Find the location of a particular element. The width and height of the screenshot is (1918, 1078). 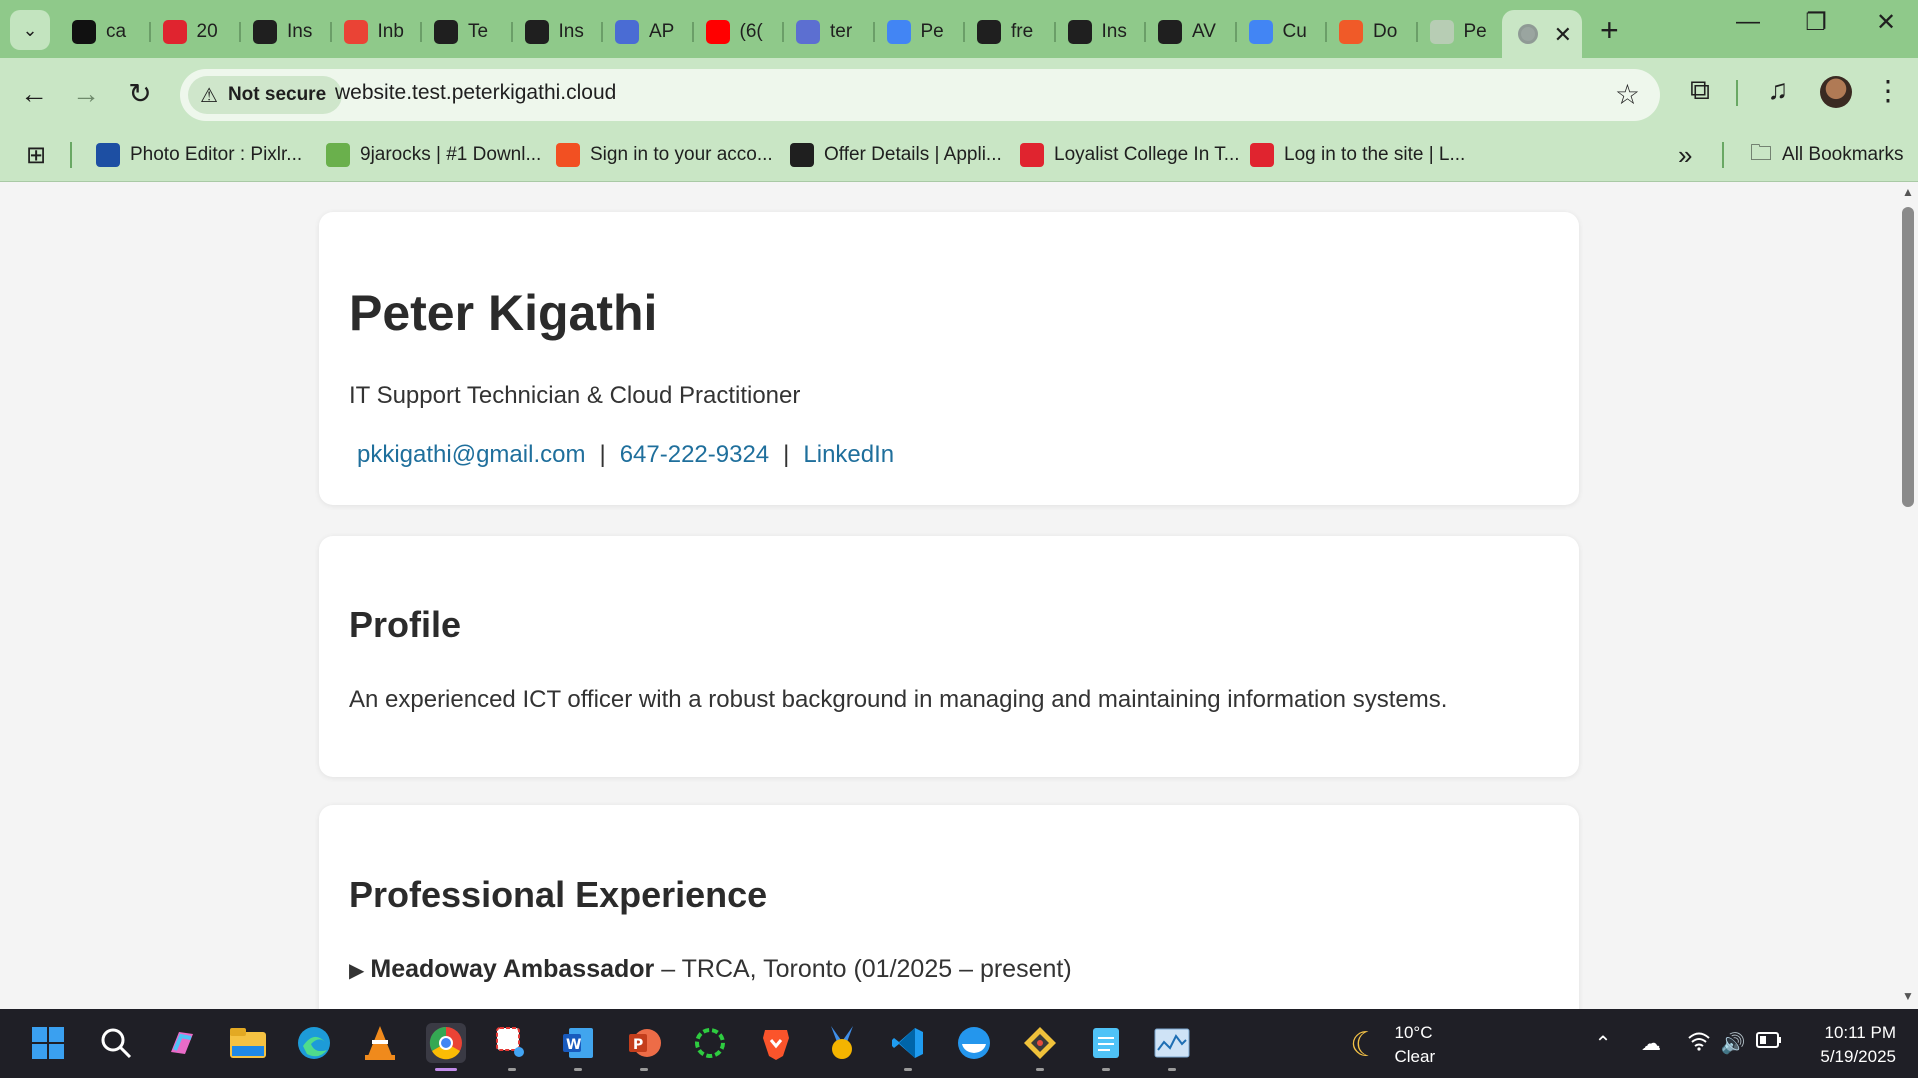

word-icon: W is located at coordinates (578, 1047).